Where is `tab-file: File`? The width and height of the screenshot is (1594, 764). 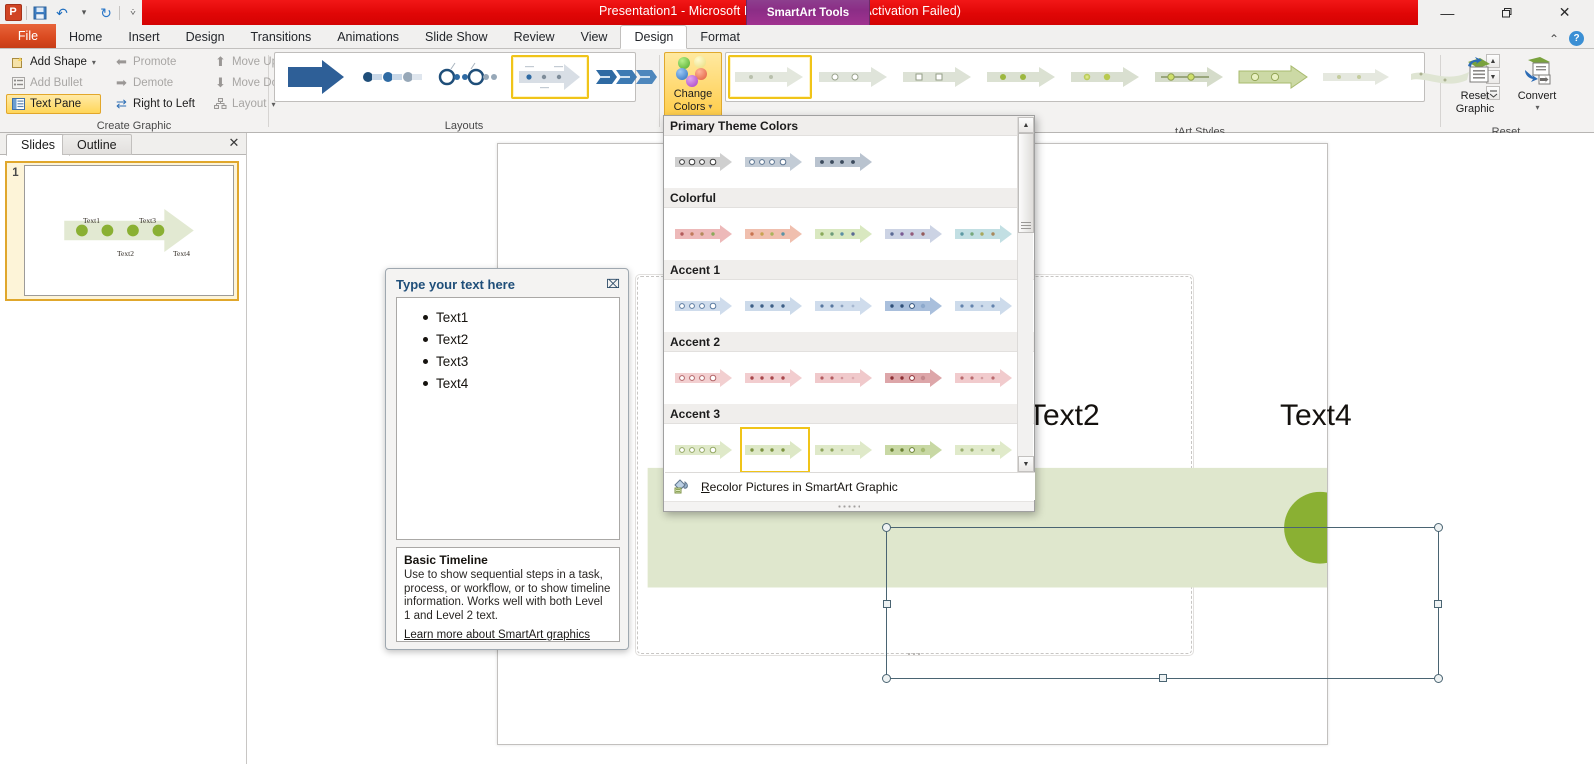 tab-file: File is located at coordinates (28, 36).